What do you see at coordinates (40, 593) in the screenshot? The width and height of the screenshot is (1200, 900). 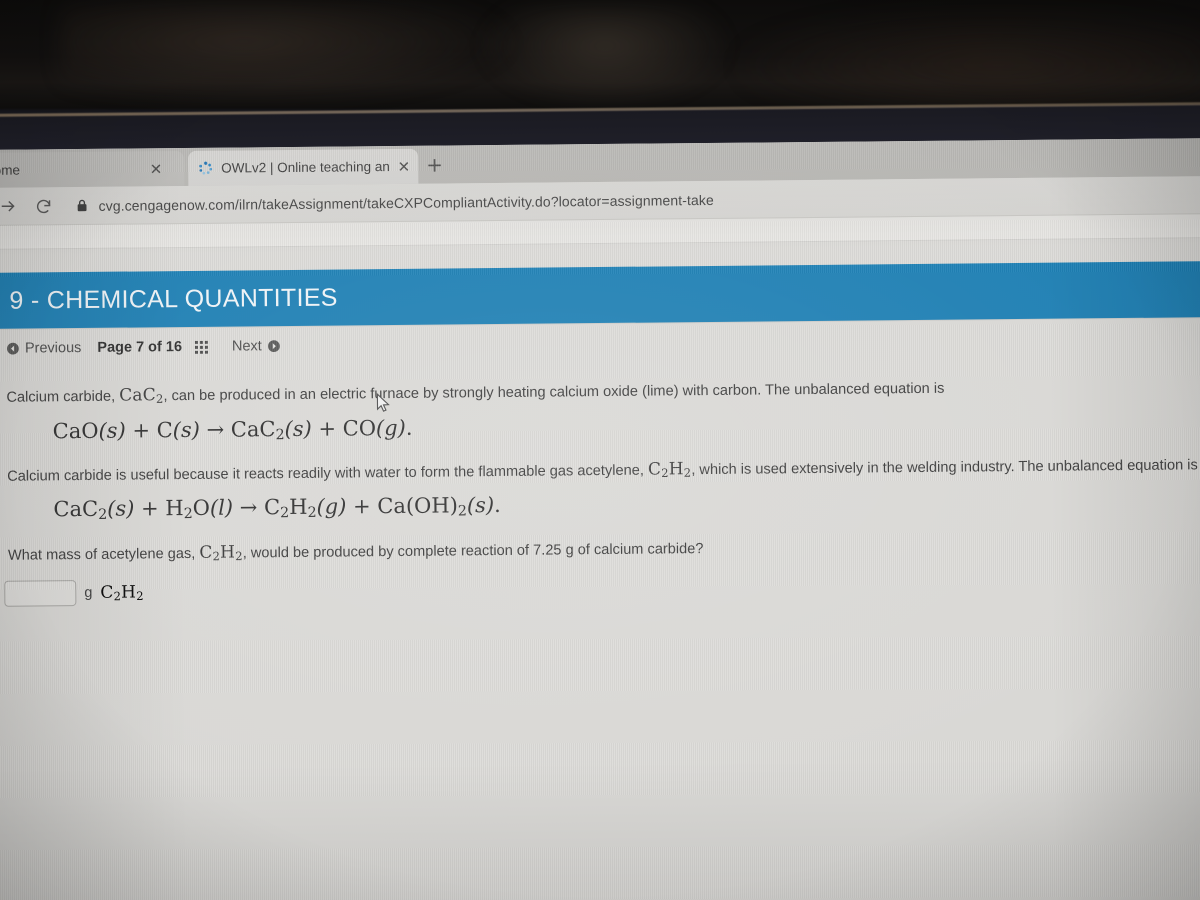 I see `answer-input` at bounding box center [40, 593].